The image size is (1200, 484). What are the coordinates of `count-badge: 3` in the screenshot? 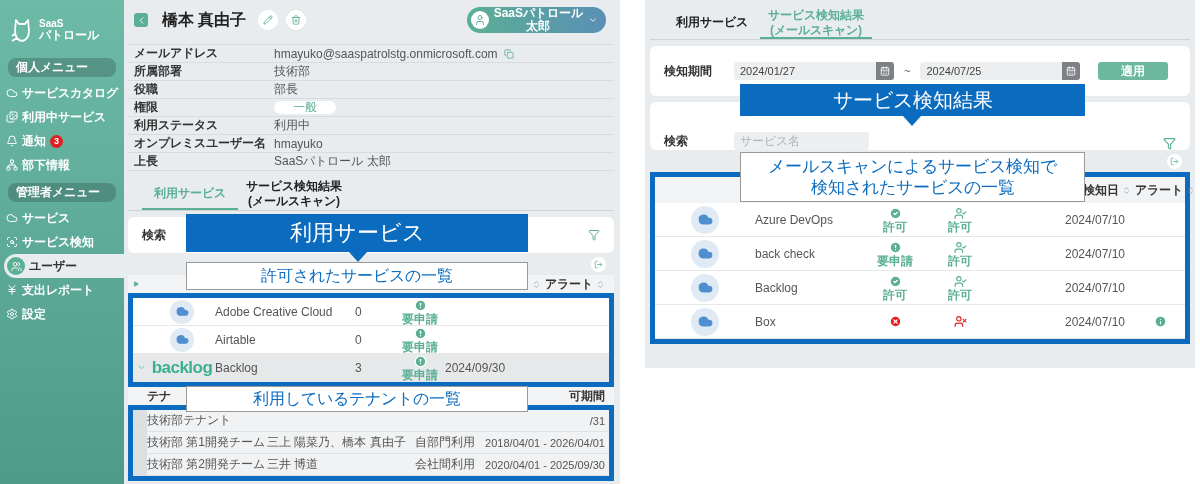 It's located at (56, 141).